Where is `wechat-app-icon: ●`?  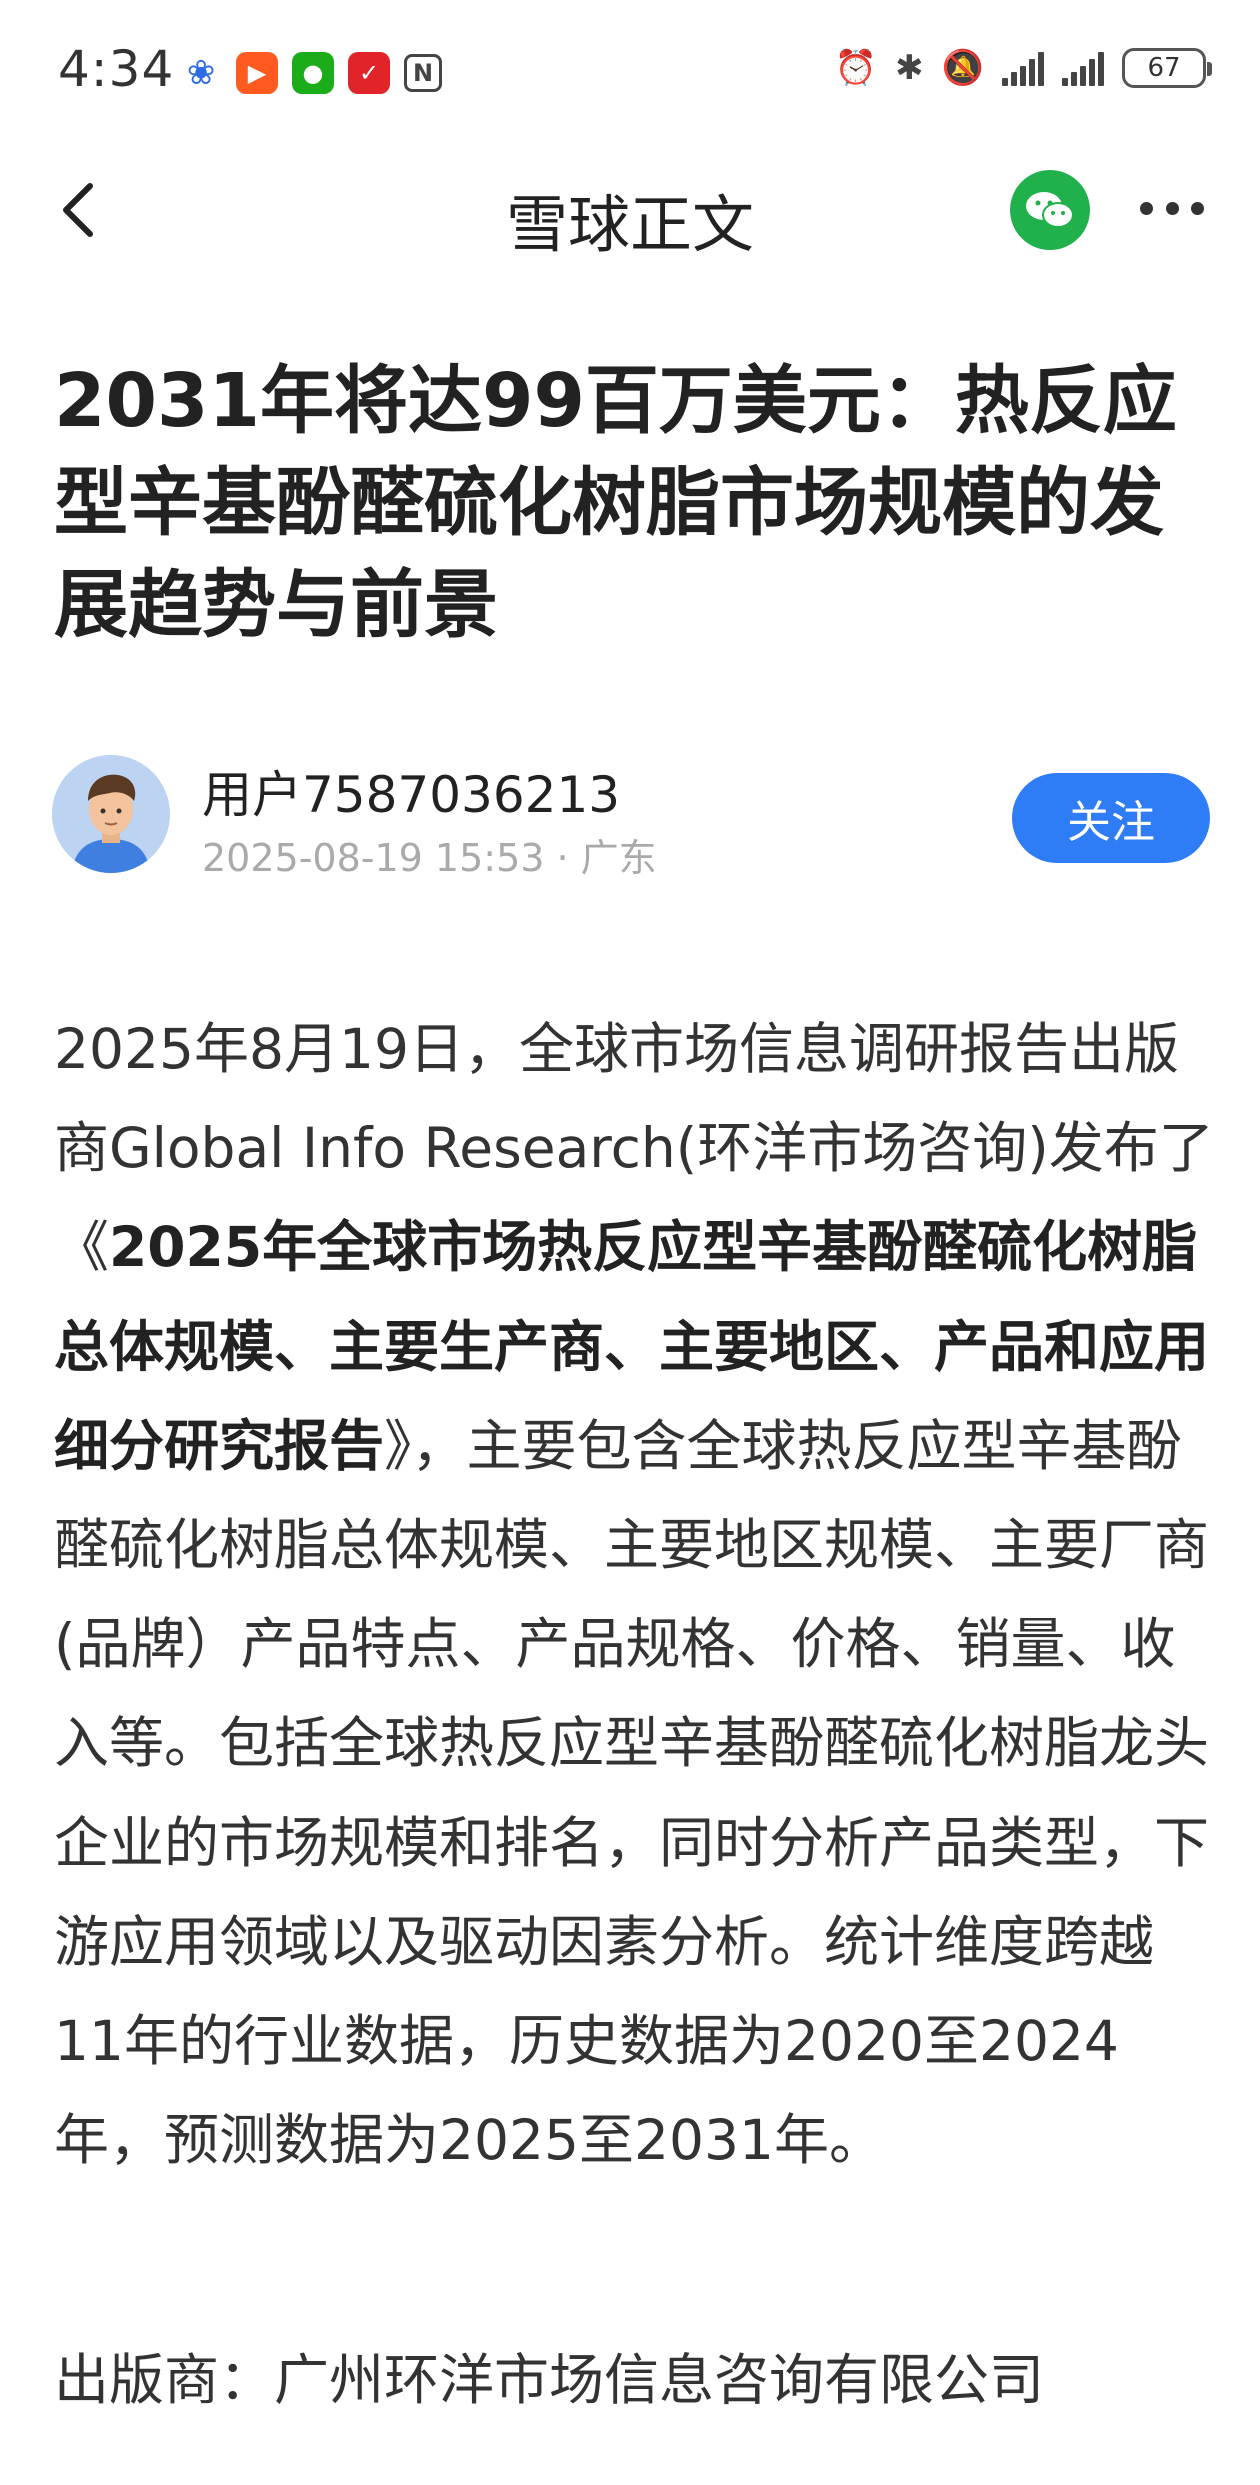 wechat-app-icon: ● is located at coordinates (313, 73).